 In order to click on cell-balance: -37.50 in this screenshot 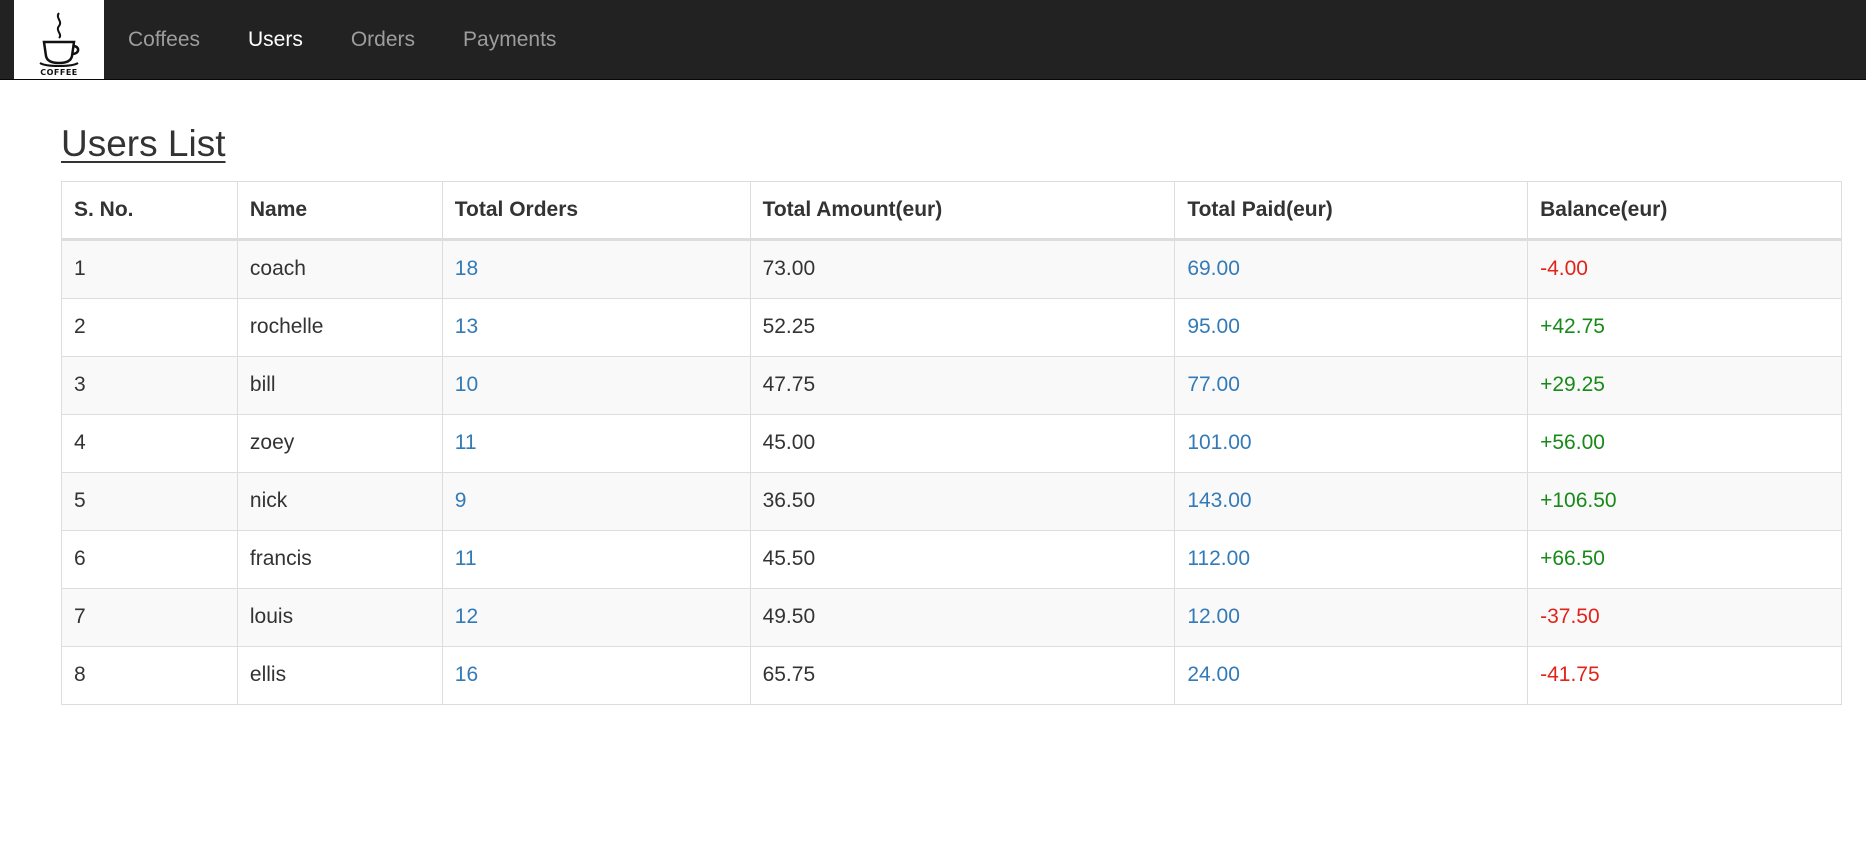, I will do `click(1684, 617)`.